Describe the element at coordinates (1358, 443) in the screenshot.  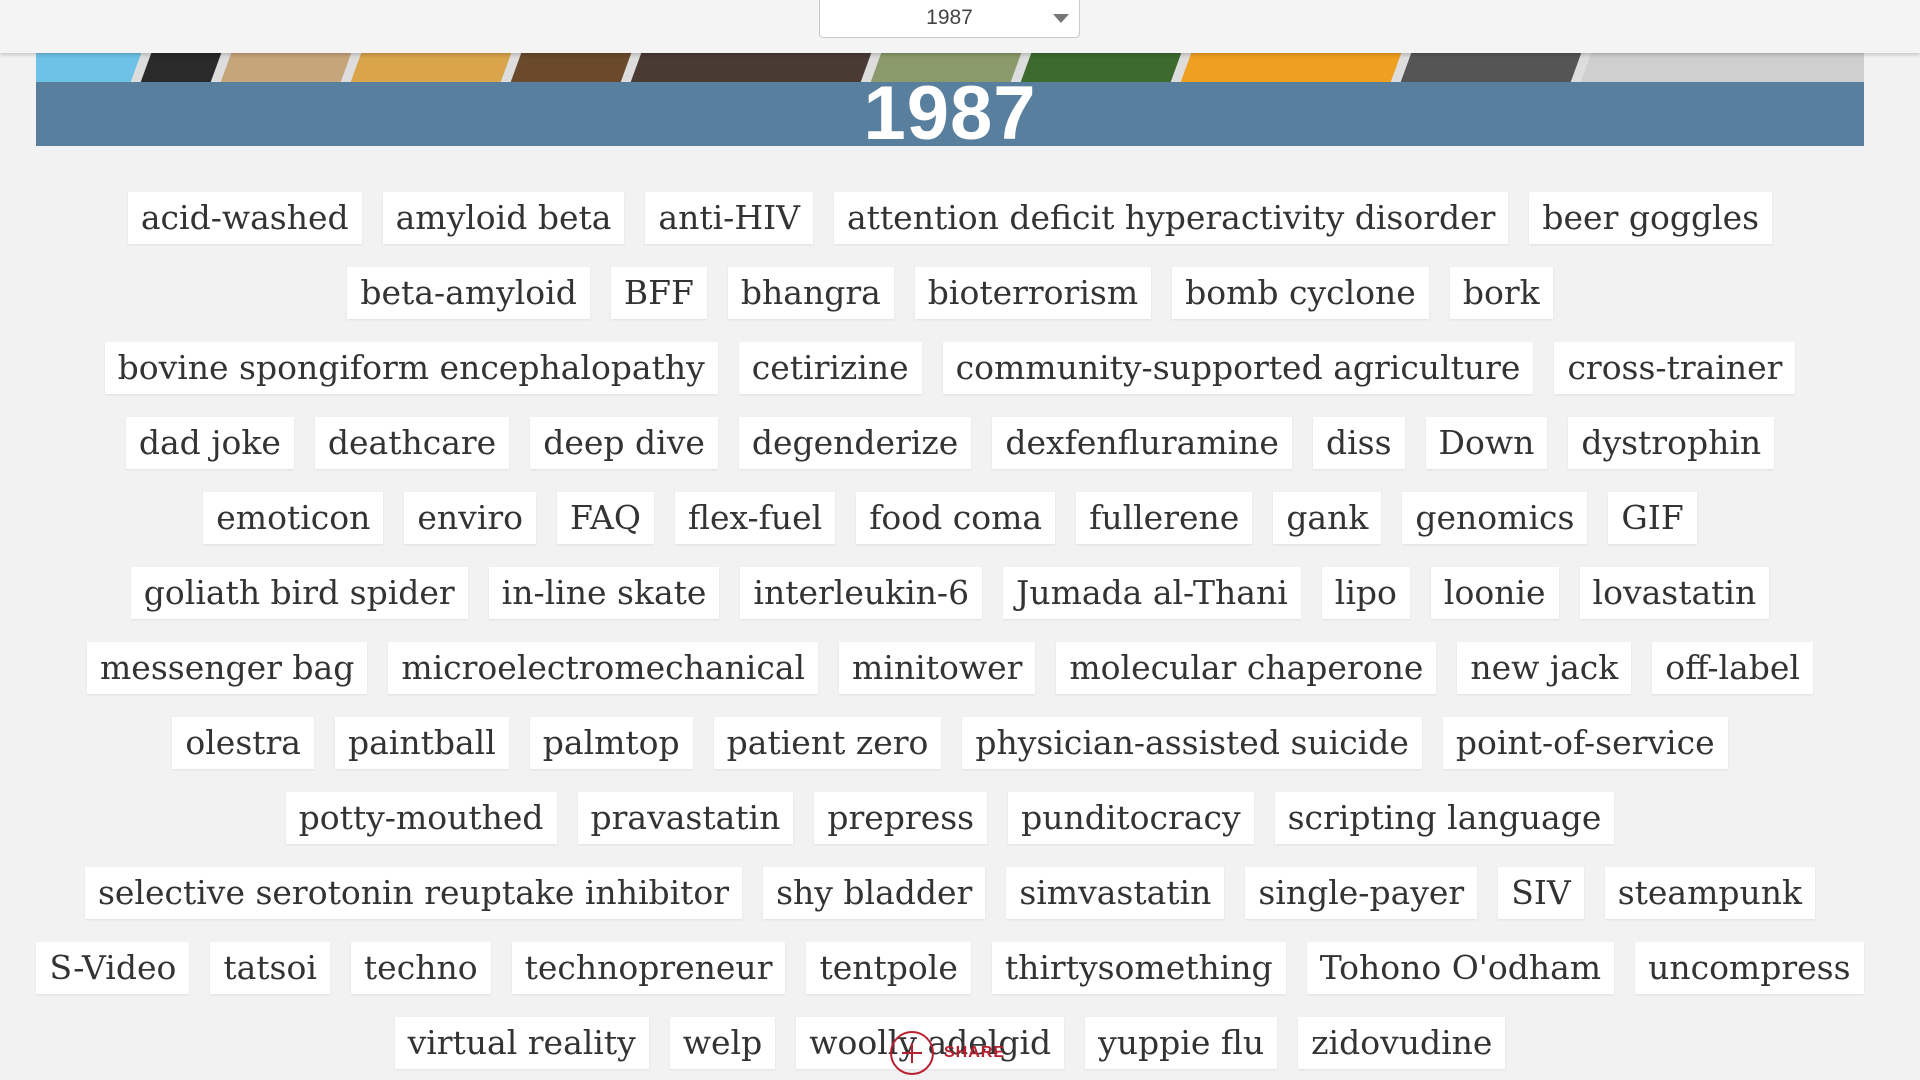
I see `word-link: diss` at that location.